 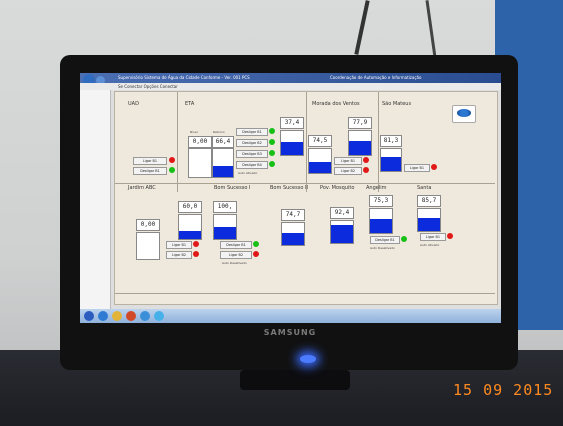 I want to click on menu-items: Se Conectar Opções Conectar, so click(x=148, y=86).